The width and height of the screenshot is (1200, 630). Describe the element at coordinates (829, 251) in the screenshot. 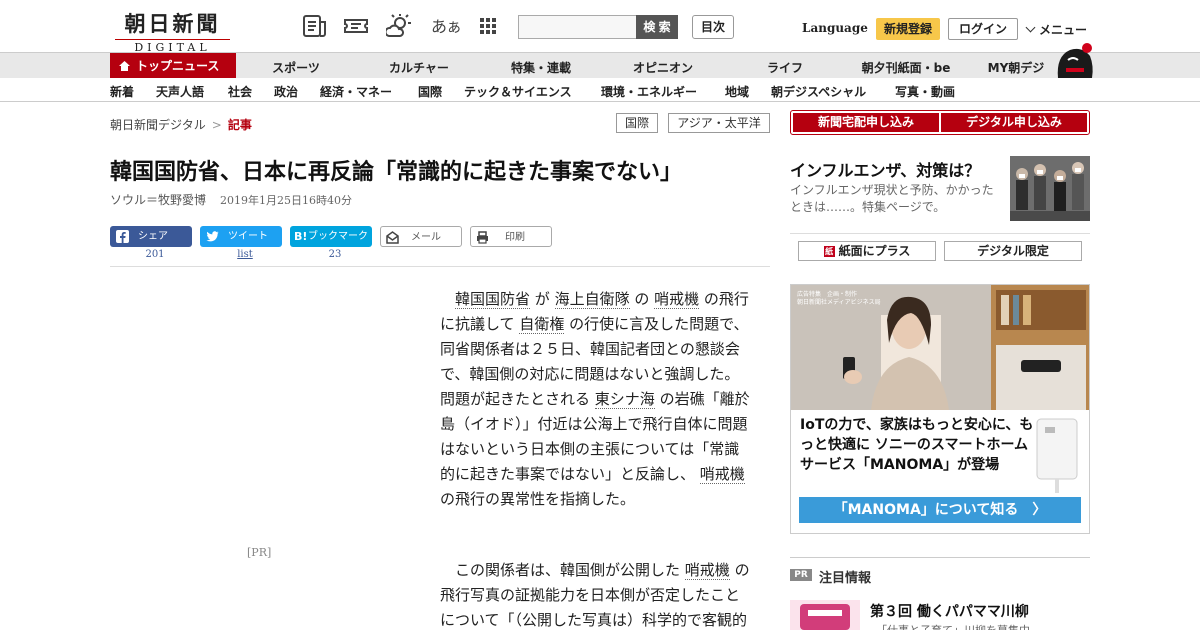

I see `paper-plus-icon: 紙` at that location.